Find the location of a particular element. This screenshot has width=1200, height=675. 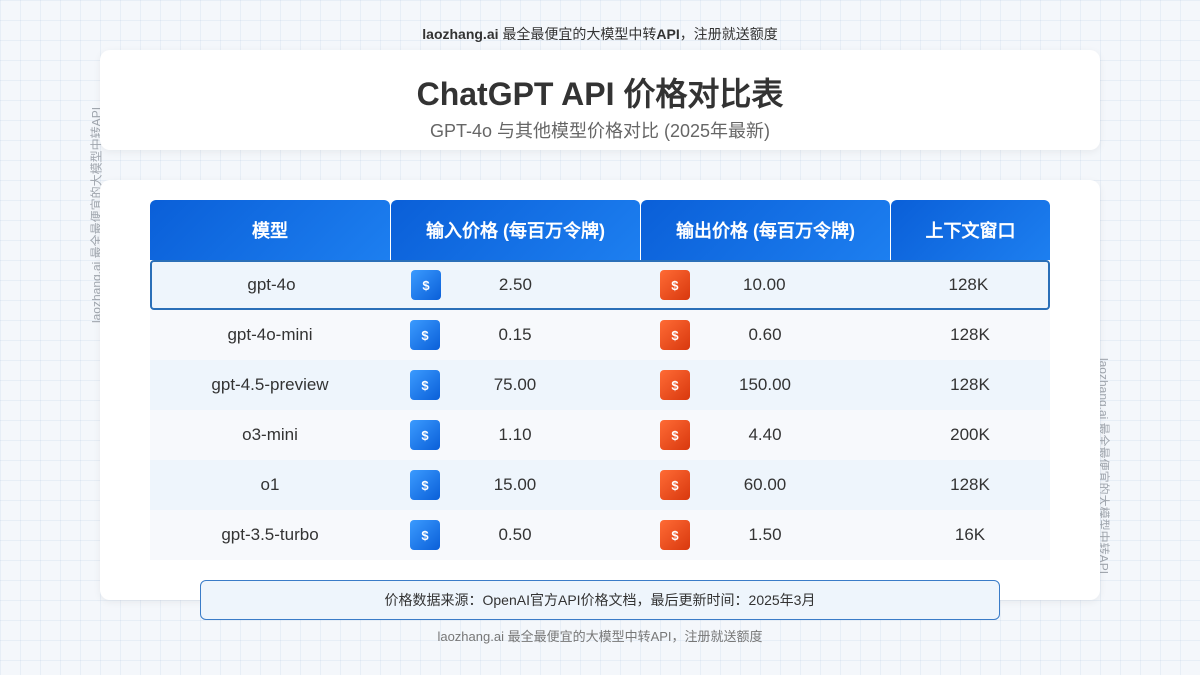

input-price-cell: $ 75.00 is located at coordinates (515, 385).